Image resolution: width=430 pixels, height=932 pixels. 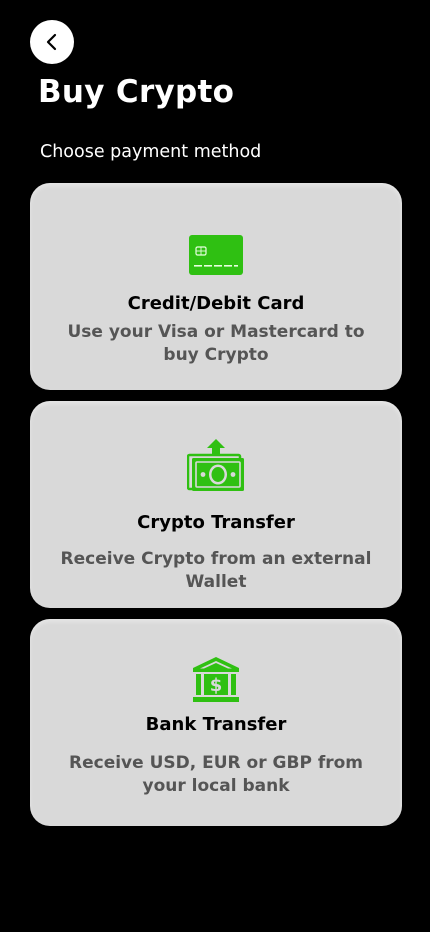 I want to click on page-title: Buy Crypto, so click(x=136, y=92).